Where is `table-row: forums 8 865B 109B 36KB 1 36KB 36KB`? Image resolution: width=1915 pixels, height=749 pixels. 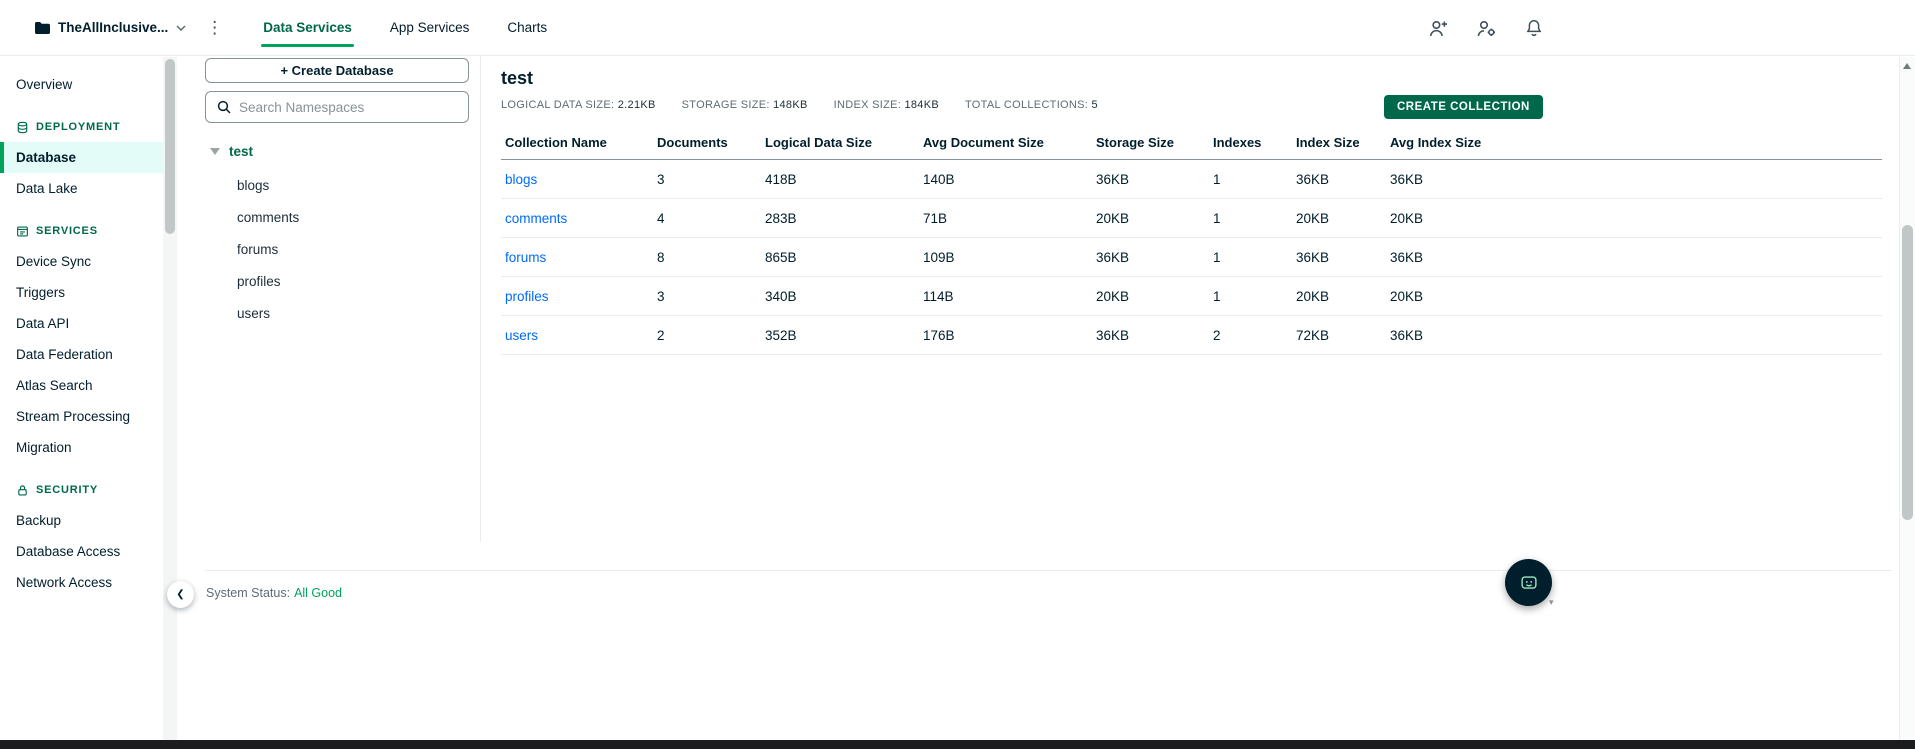 table-row: forums 8 865B 109B 36KB 1 36KB 36KB is located at coordinates (1191, 257).